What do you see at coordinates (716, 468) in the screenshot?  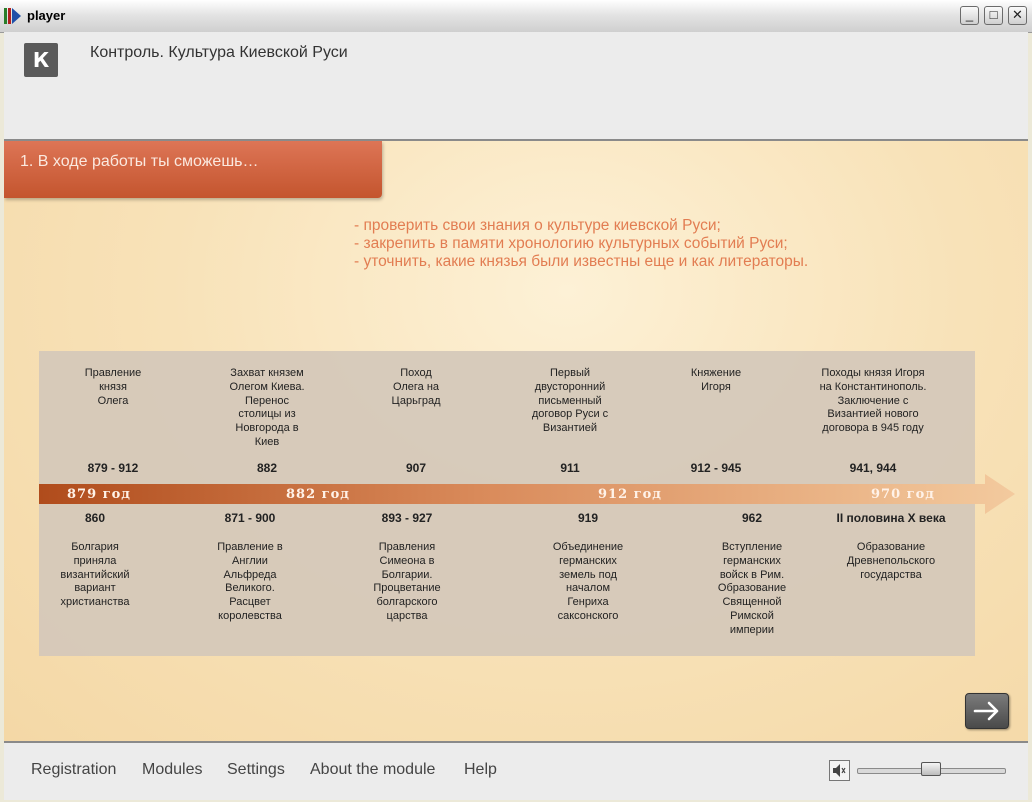 I see `timeline-date: 912 - 945` at bounding box center [716, 468].